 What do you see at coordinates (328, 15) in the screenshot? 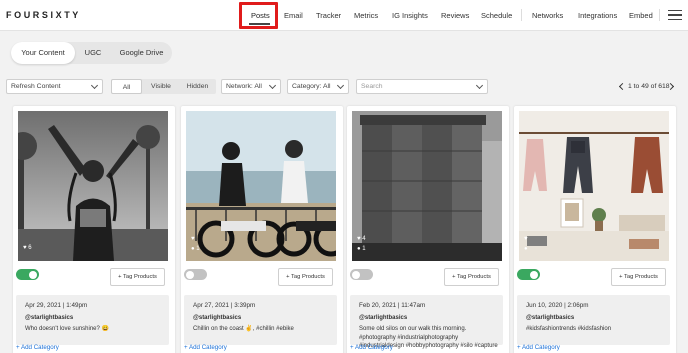
I see `nav-tracker: Tracker` at bounding box center [328, 15].